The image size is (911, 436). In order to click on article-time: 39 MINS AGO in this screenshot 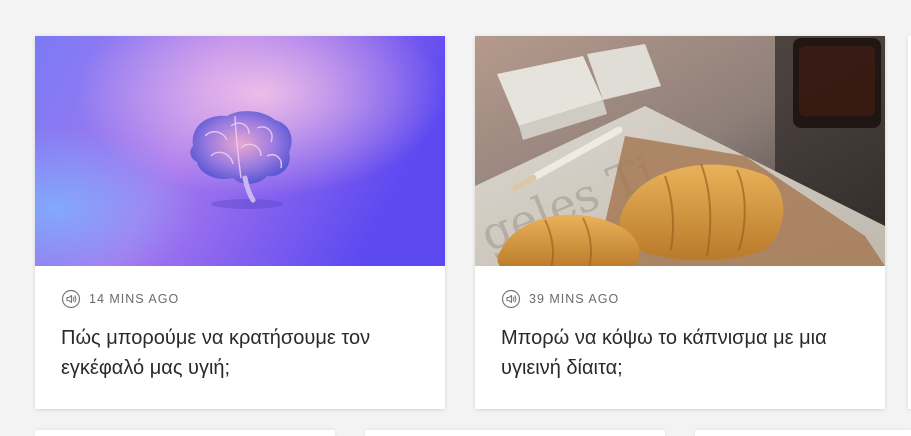, I will do `click(574, 299)`.